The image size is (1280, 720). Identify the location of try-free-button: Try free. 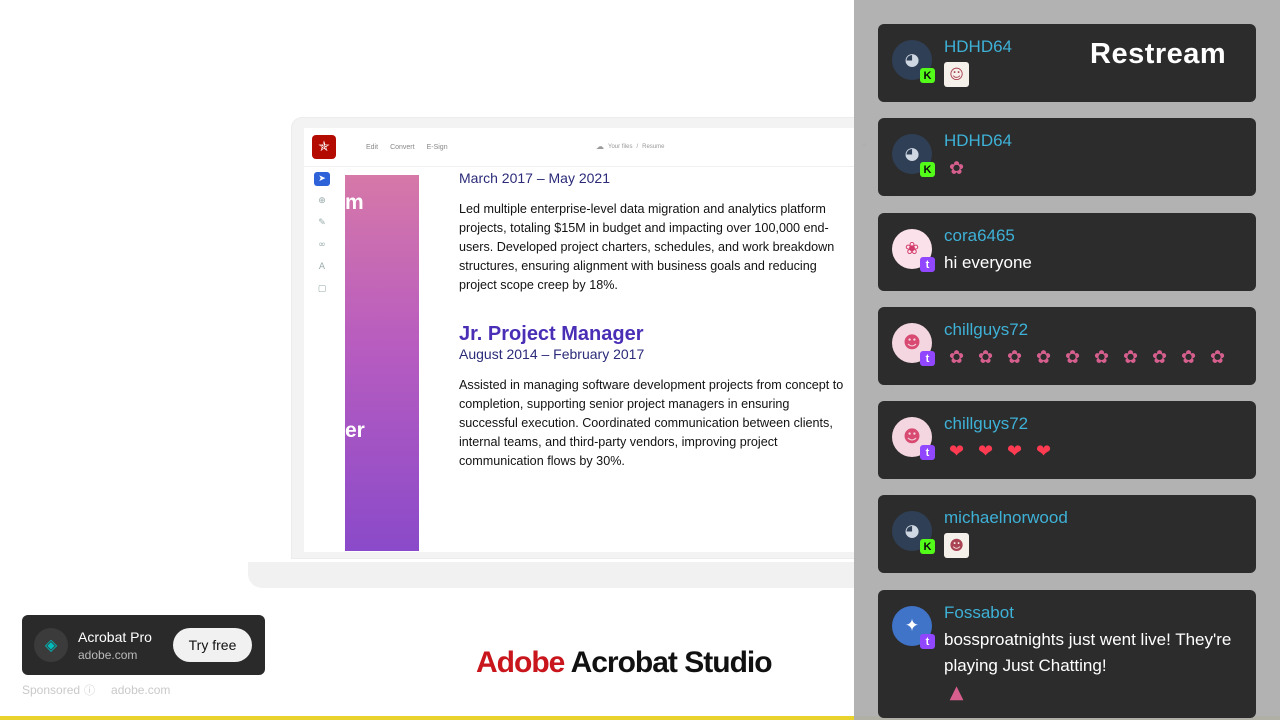
(212, 645).